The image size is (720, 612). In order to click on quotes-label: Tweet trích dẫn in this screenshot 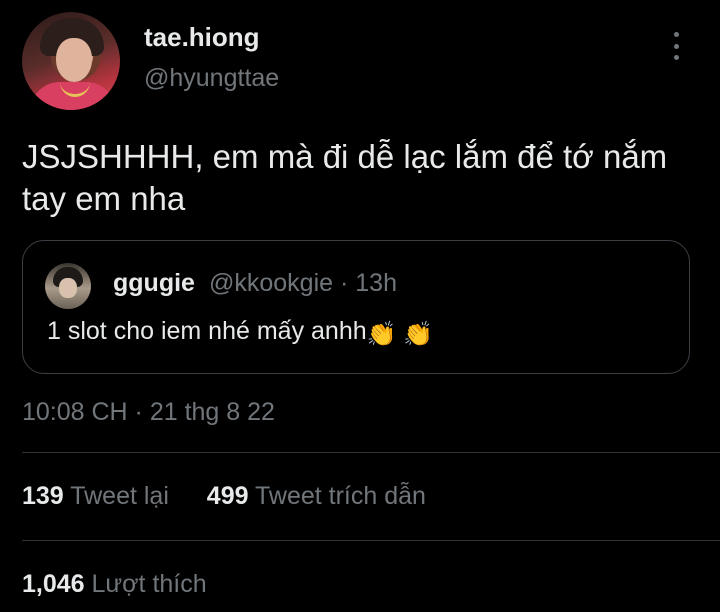, I will do `click(340, 496)`.